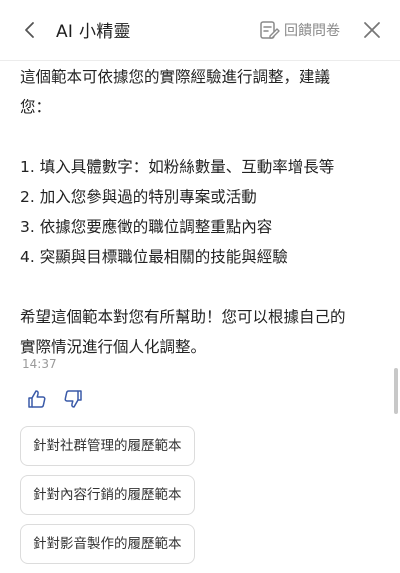  I want to click on message-list-item: 3. 依據您要應徵的職位調整重點內容, so click(146, 227).